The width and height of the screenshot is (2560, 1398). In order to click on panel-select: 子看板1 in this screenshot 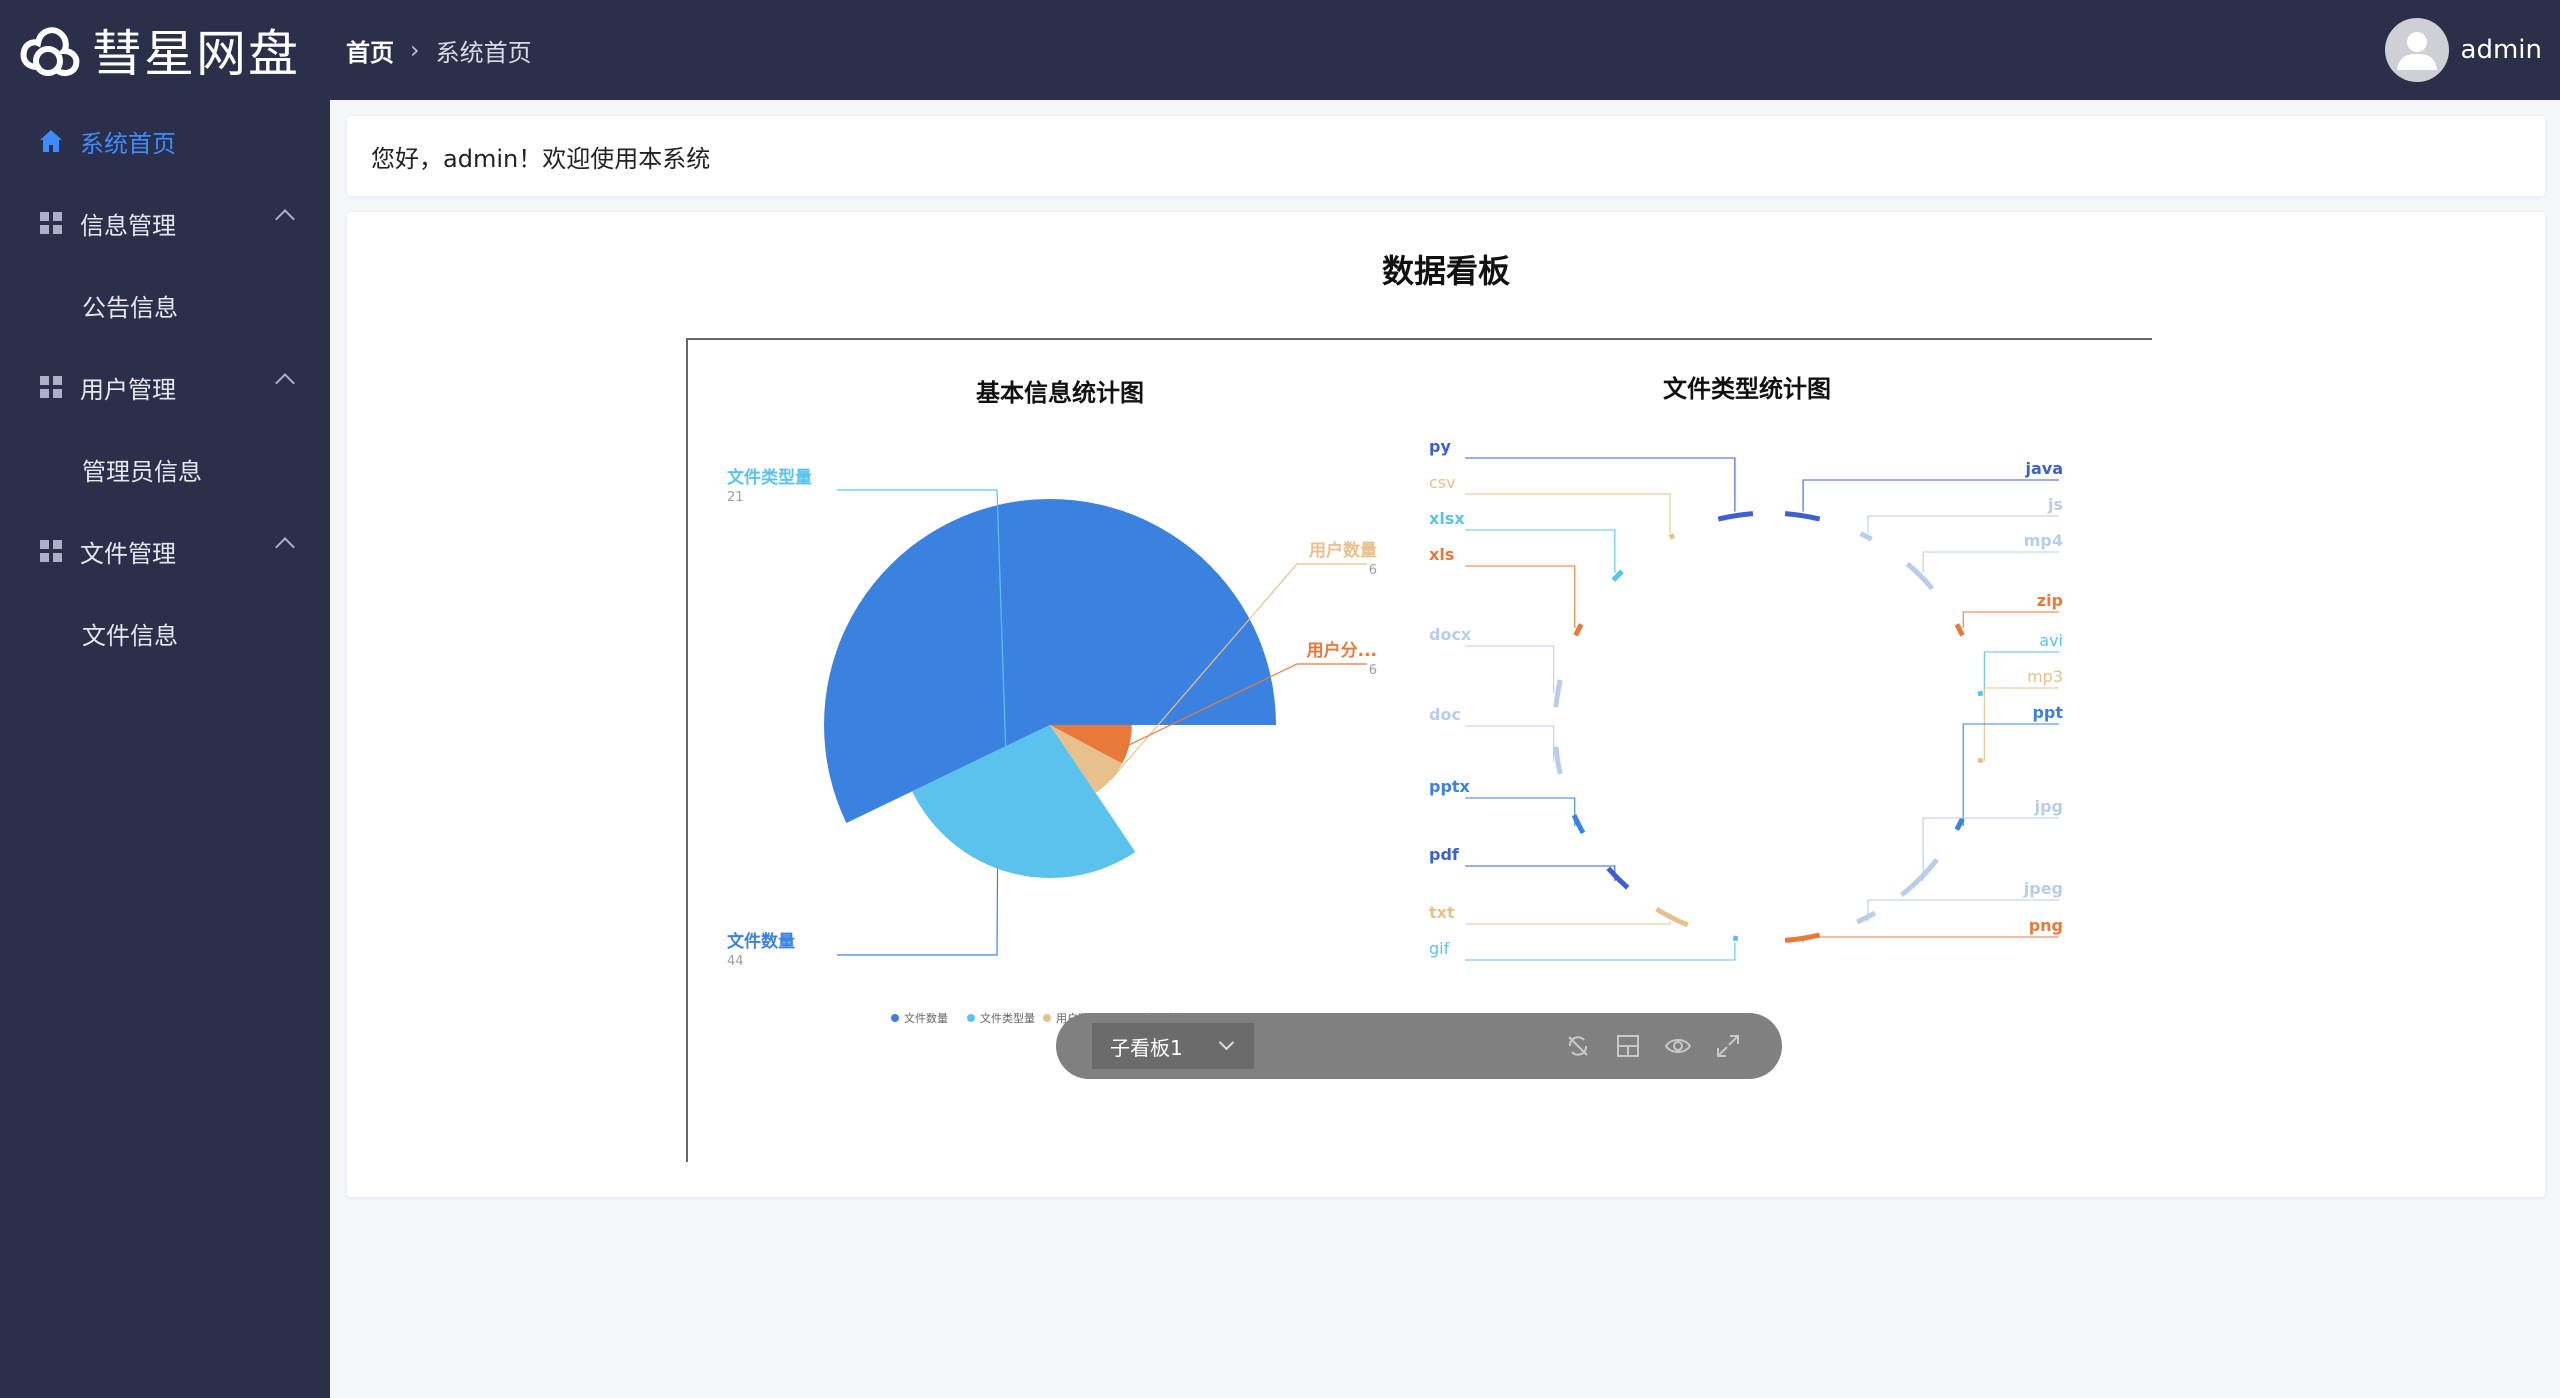, I will do `click(1173, 1046)`.